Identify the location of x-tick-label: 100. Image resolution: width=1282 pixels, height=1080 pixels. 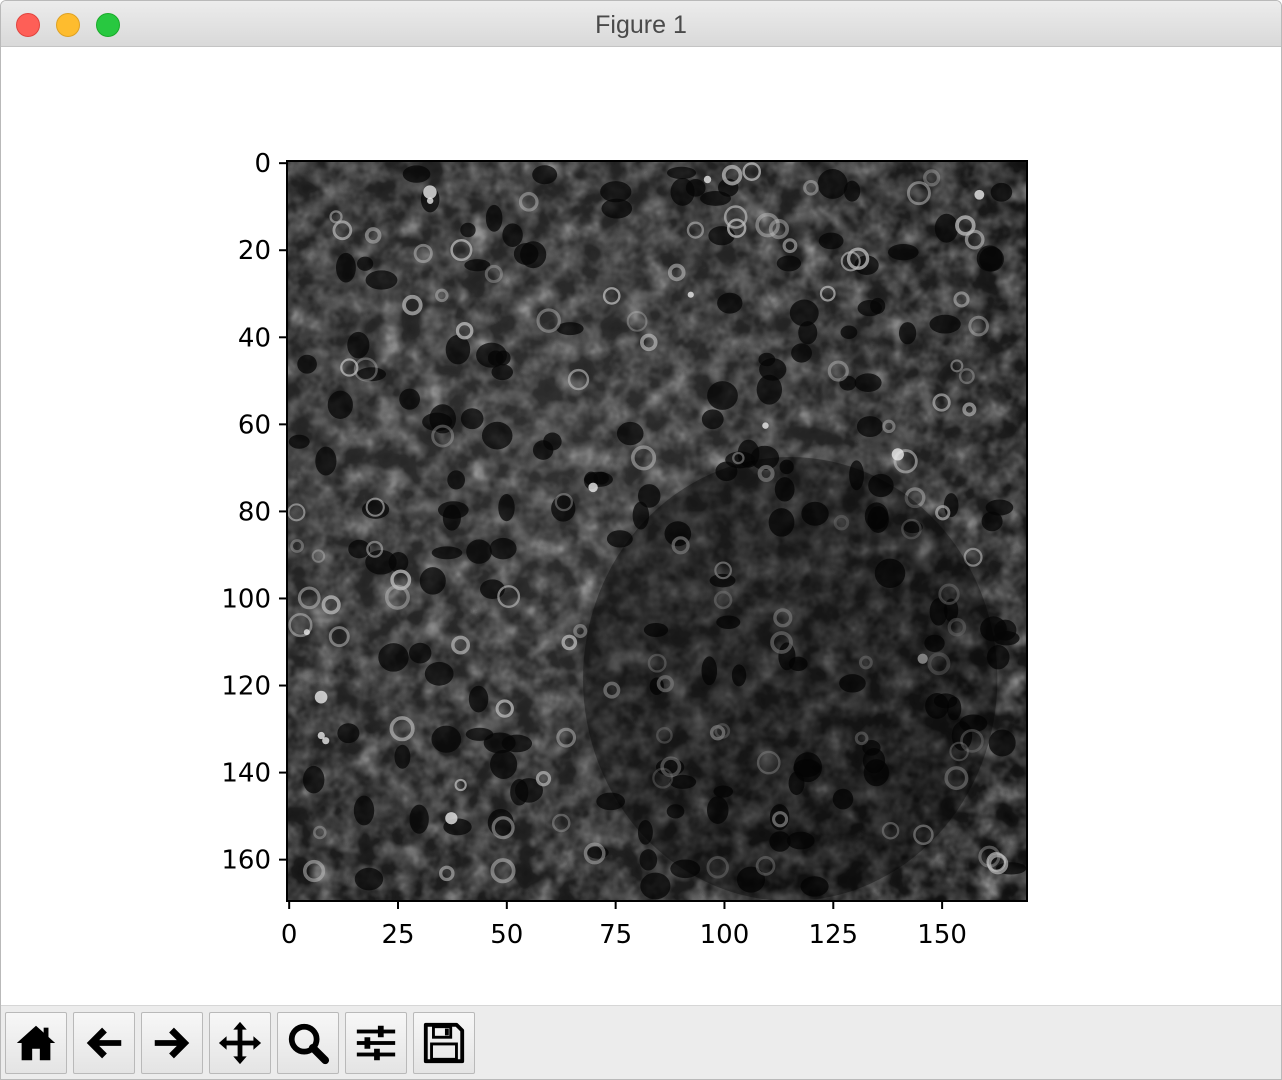
(725, 935).